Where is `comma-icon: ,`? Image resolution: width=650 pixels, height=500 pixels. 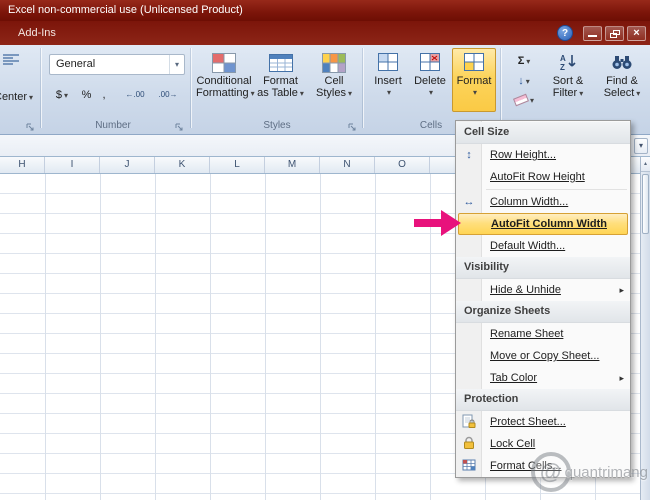
comma-icon: , is located at coordinates (104, 95).